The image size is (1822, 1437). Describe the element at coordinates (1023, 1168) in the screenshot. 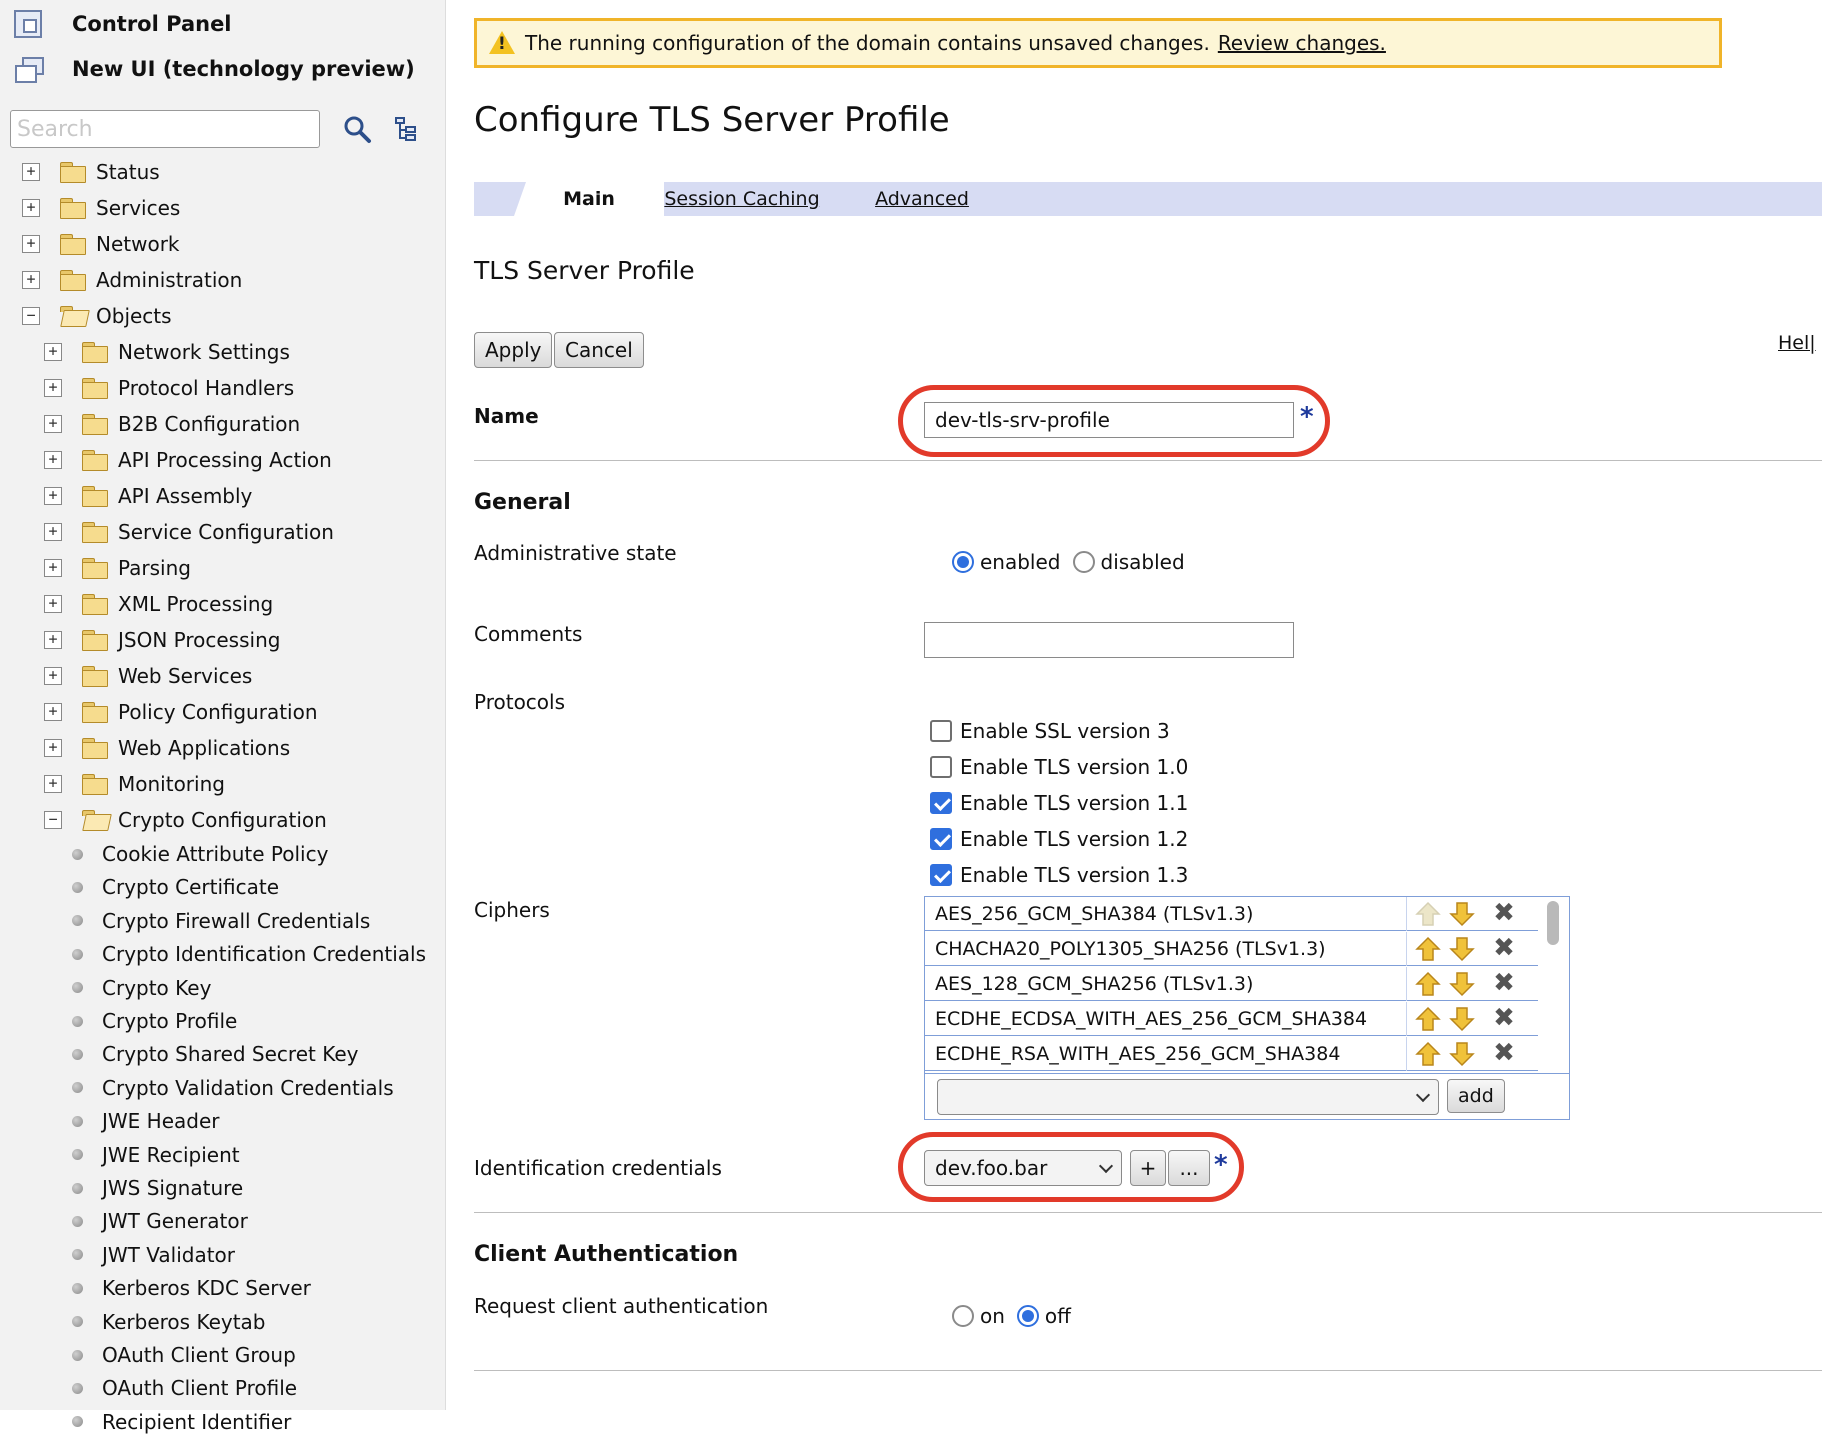

I see `identification-credentials-select: dev.foo.bar` at that location.